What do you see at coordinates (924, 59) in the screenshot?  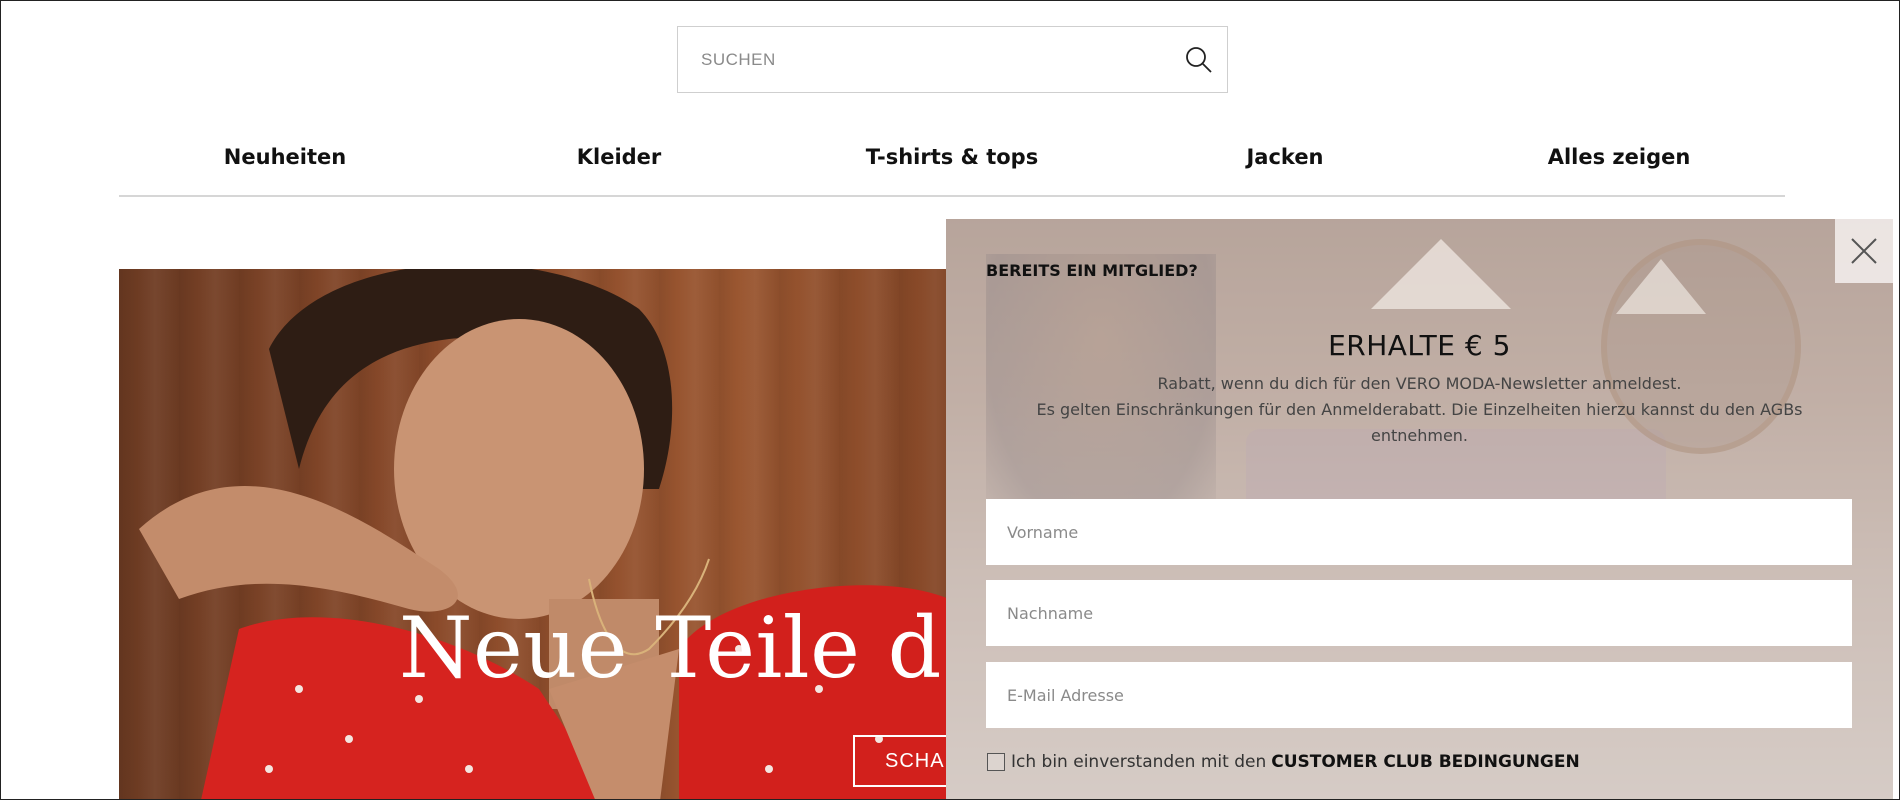 I see `search-input` at bounding box center [924, 59].